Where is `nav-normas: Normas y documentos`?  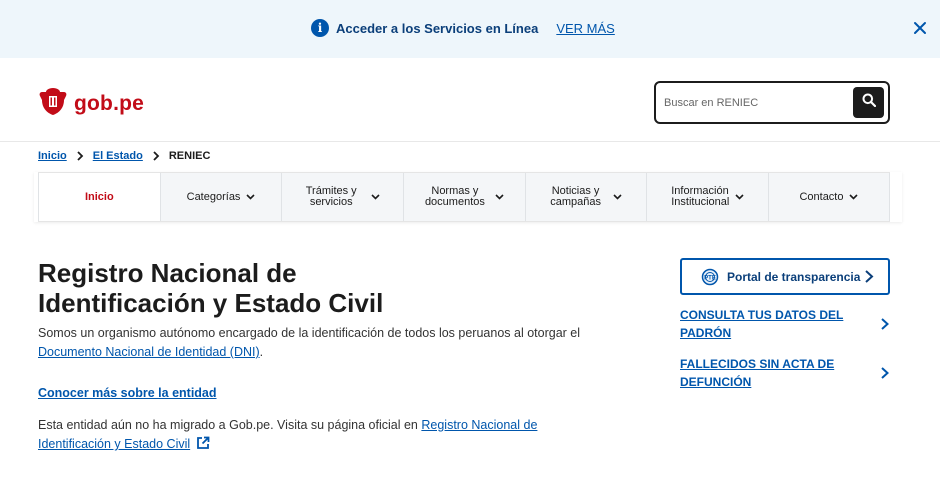 nav-normas: Normas y documentos is located at coordinates (464, 197).